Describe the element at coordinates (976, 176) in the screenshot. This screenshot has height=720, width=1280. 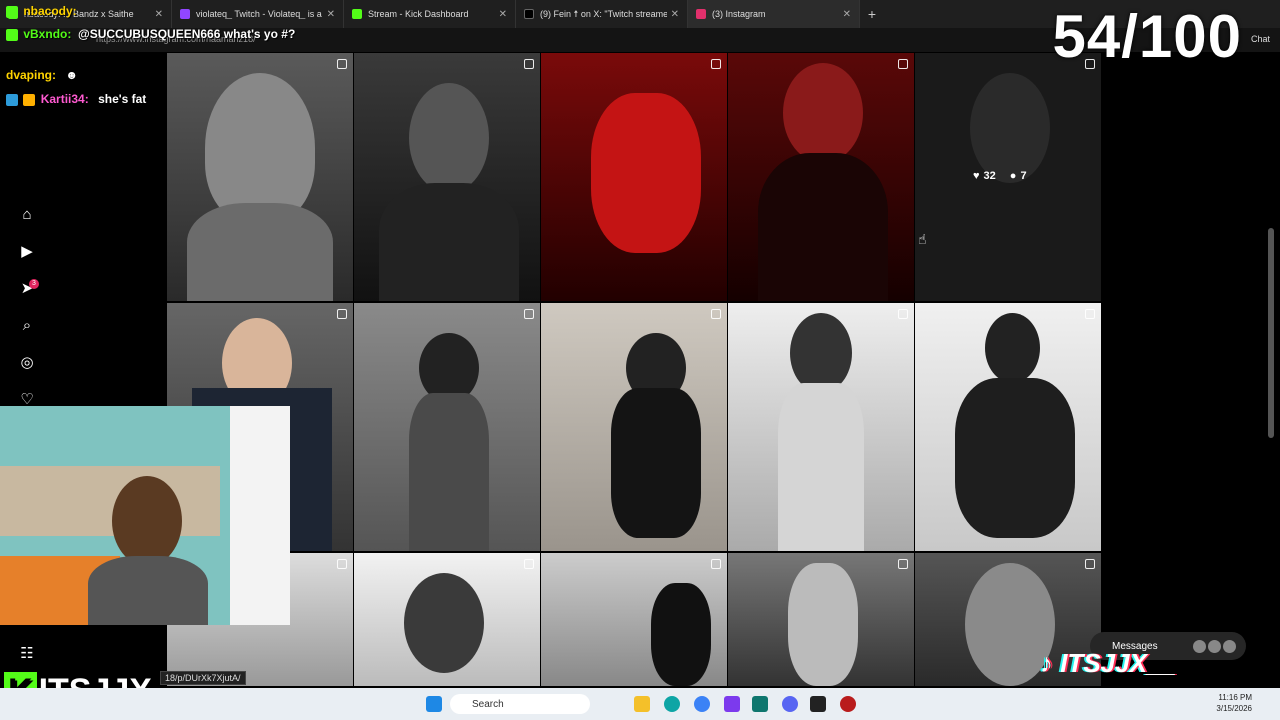
I see `heart-icon: ♥` at that location.